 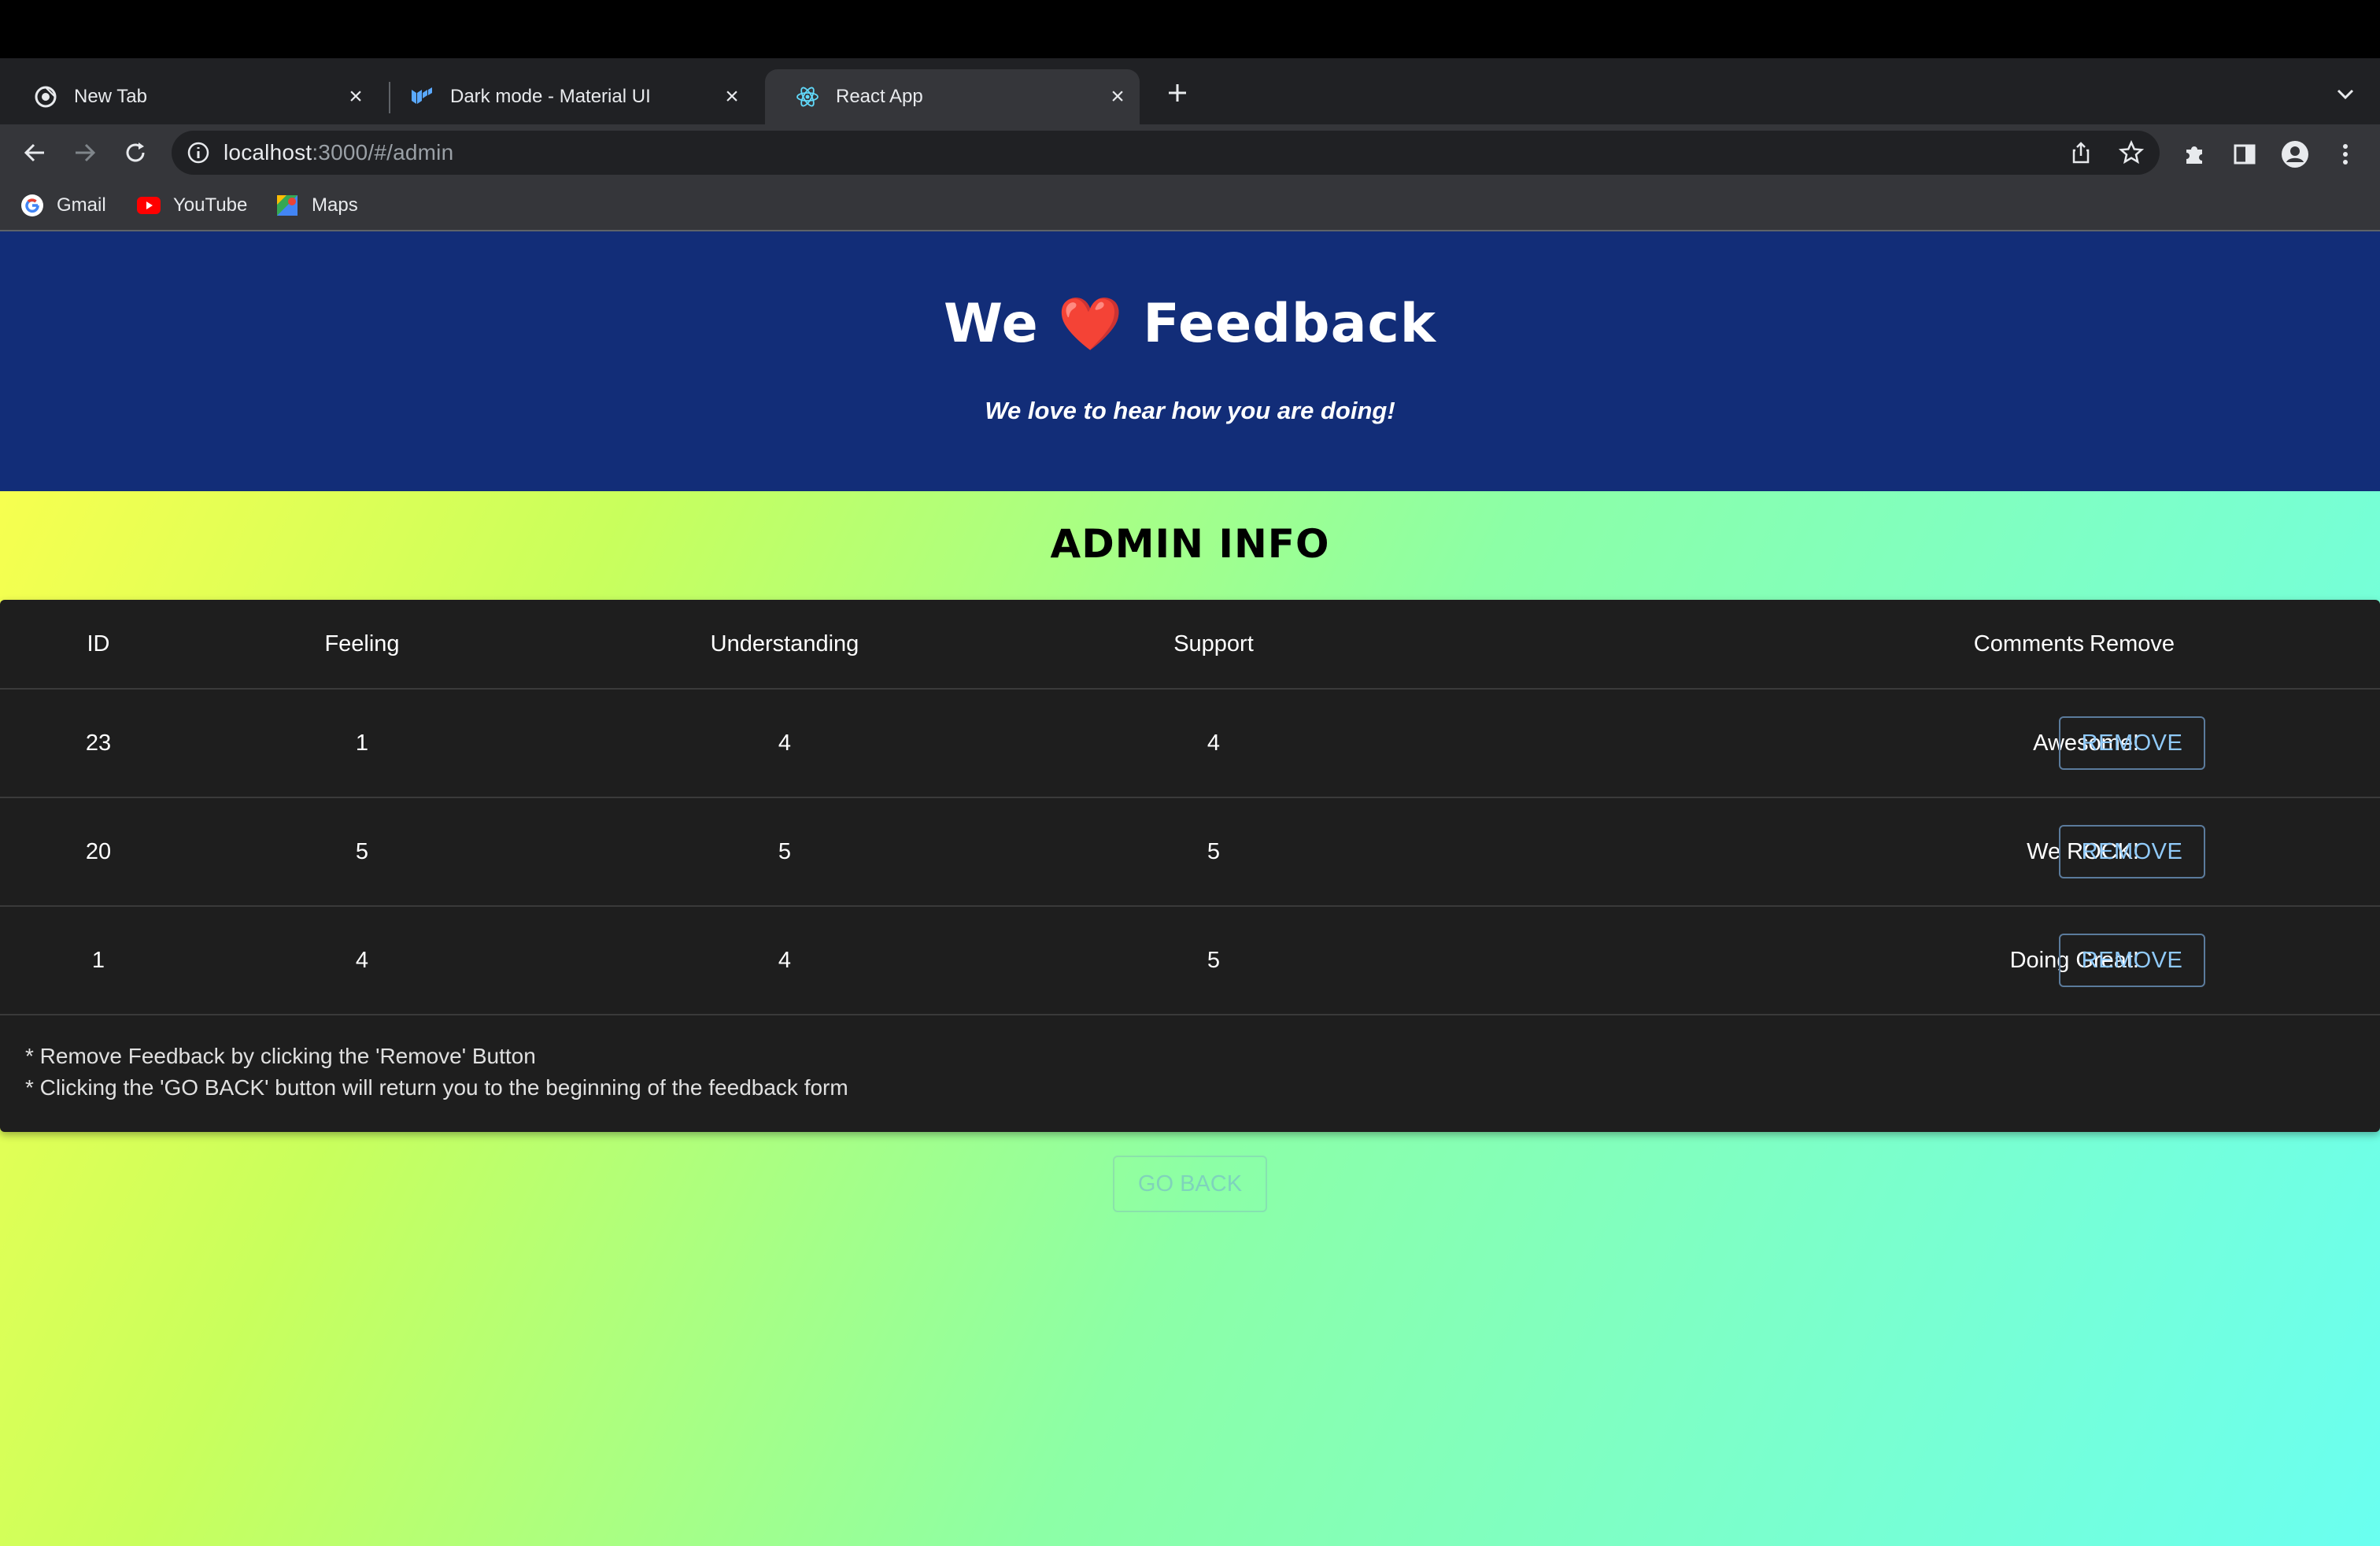 I want to click on react-icon, so click(x=807, y=96).